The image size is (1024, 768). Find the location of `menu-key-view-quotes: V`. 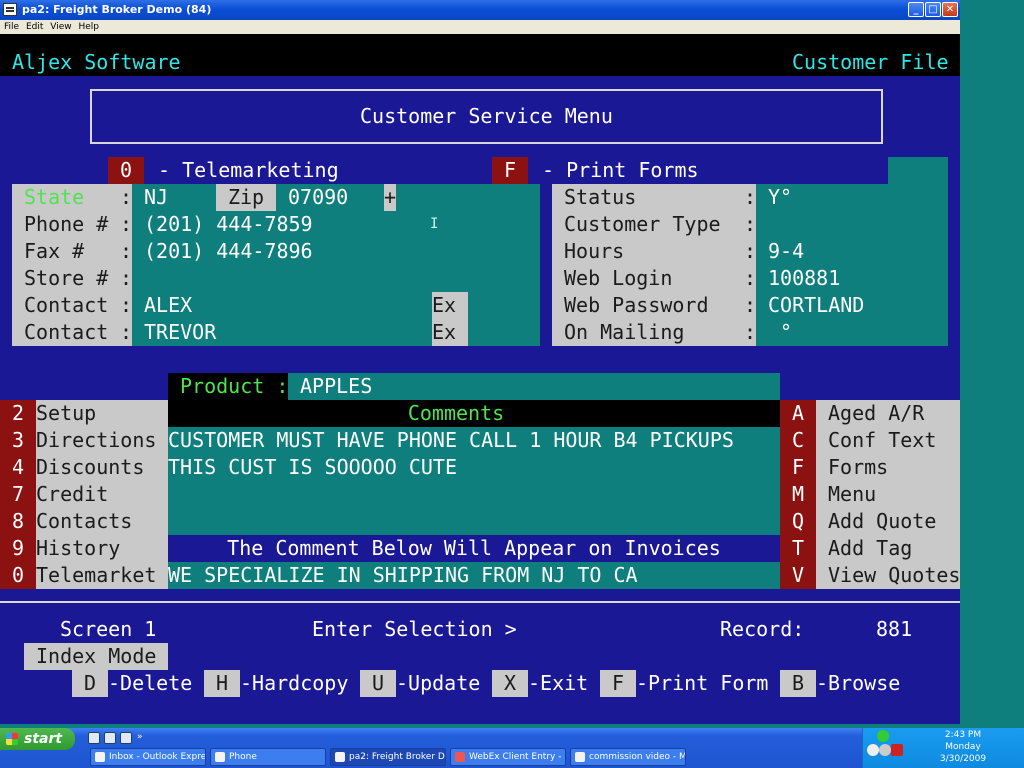

menu-key-view-quotes: V is located at coordinates (798, 575).